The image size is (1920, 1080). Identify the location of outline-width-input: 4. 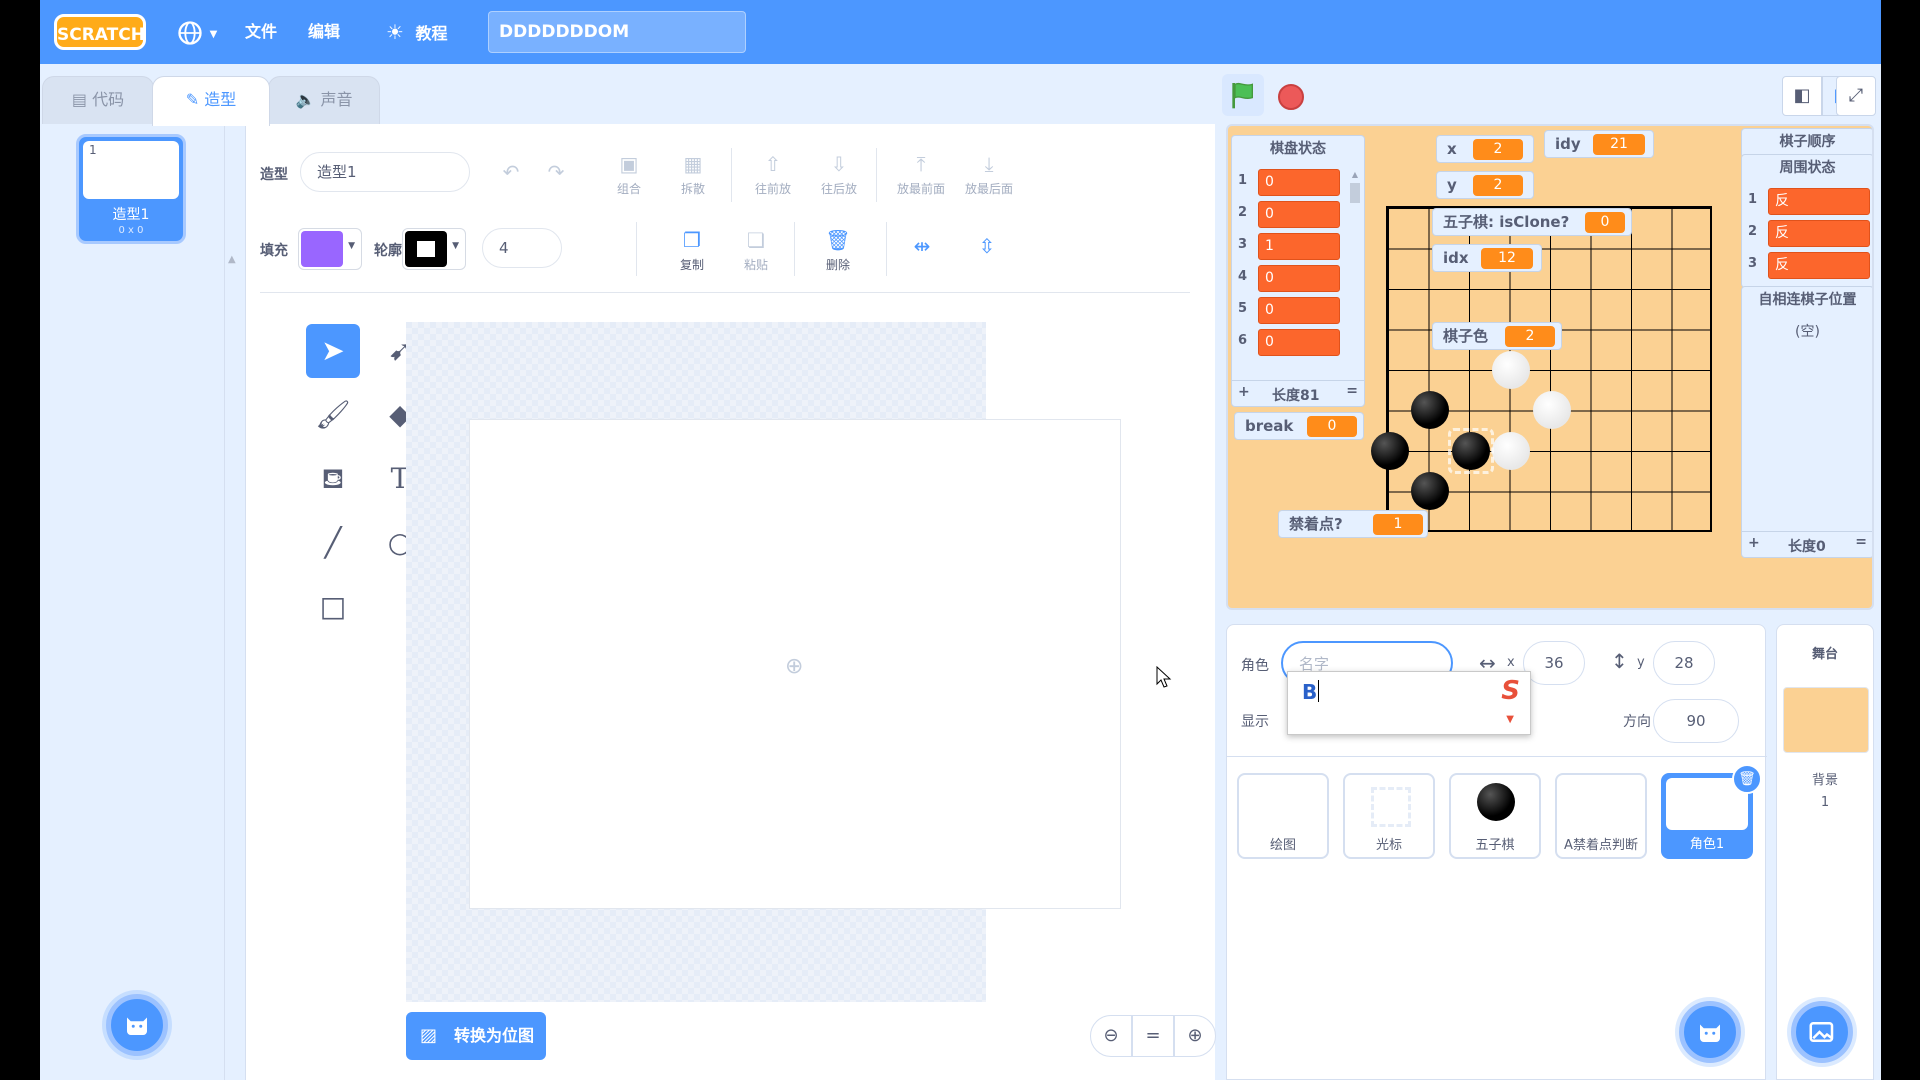
(522, 248).